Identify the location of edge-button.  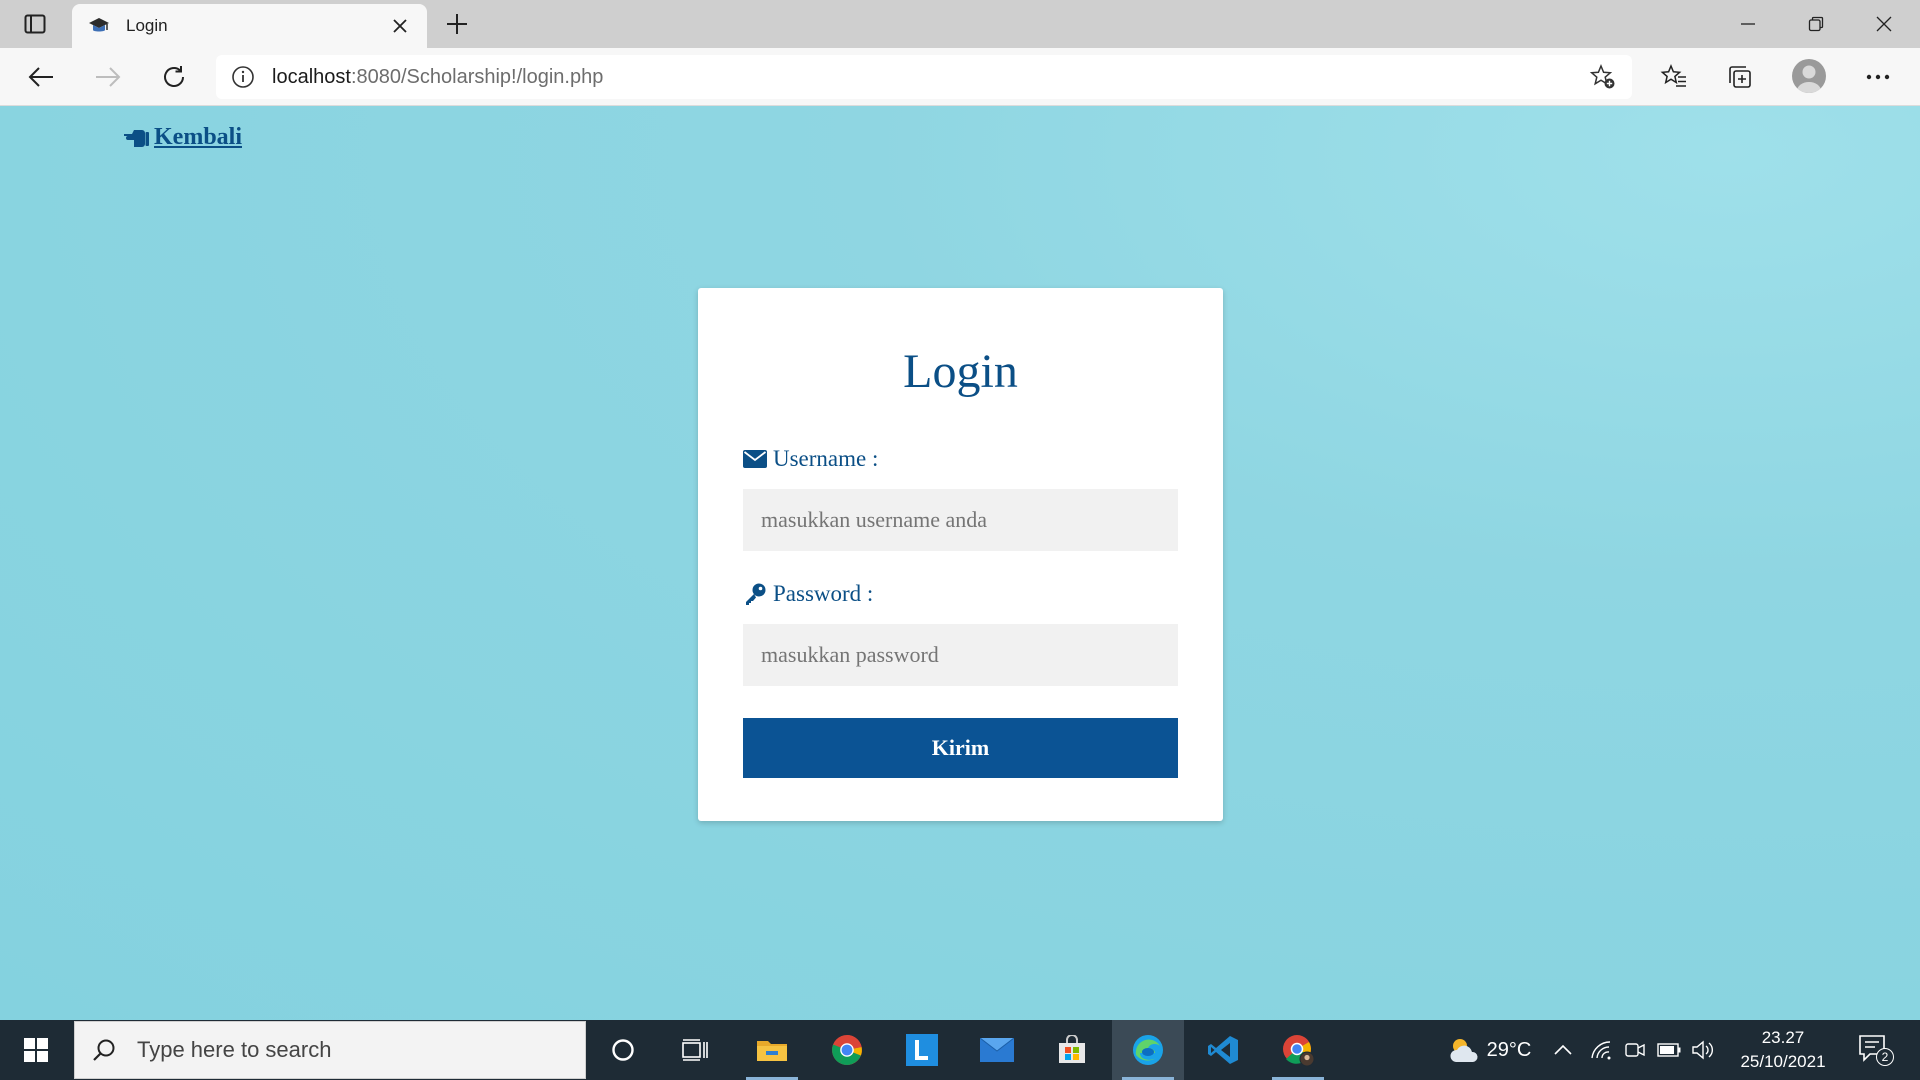
(1148, 1050).